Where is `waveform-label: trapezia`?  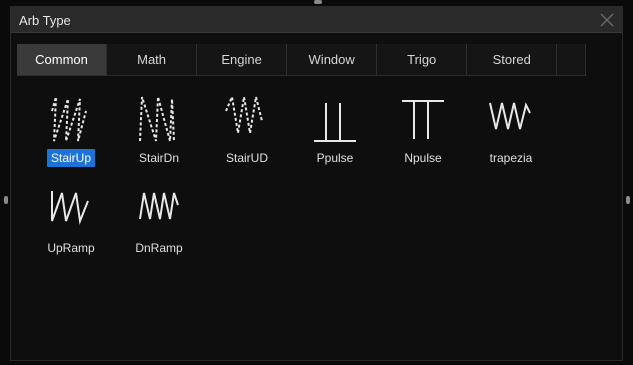
waveform-label: trapezia is located at coordinates (511, 158).